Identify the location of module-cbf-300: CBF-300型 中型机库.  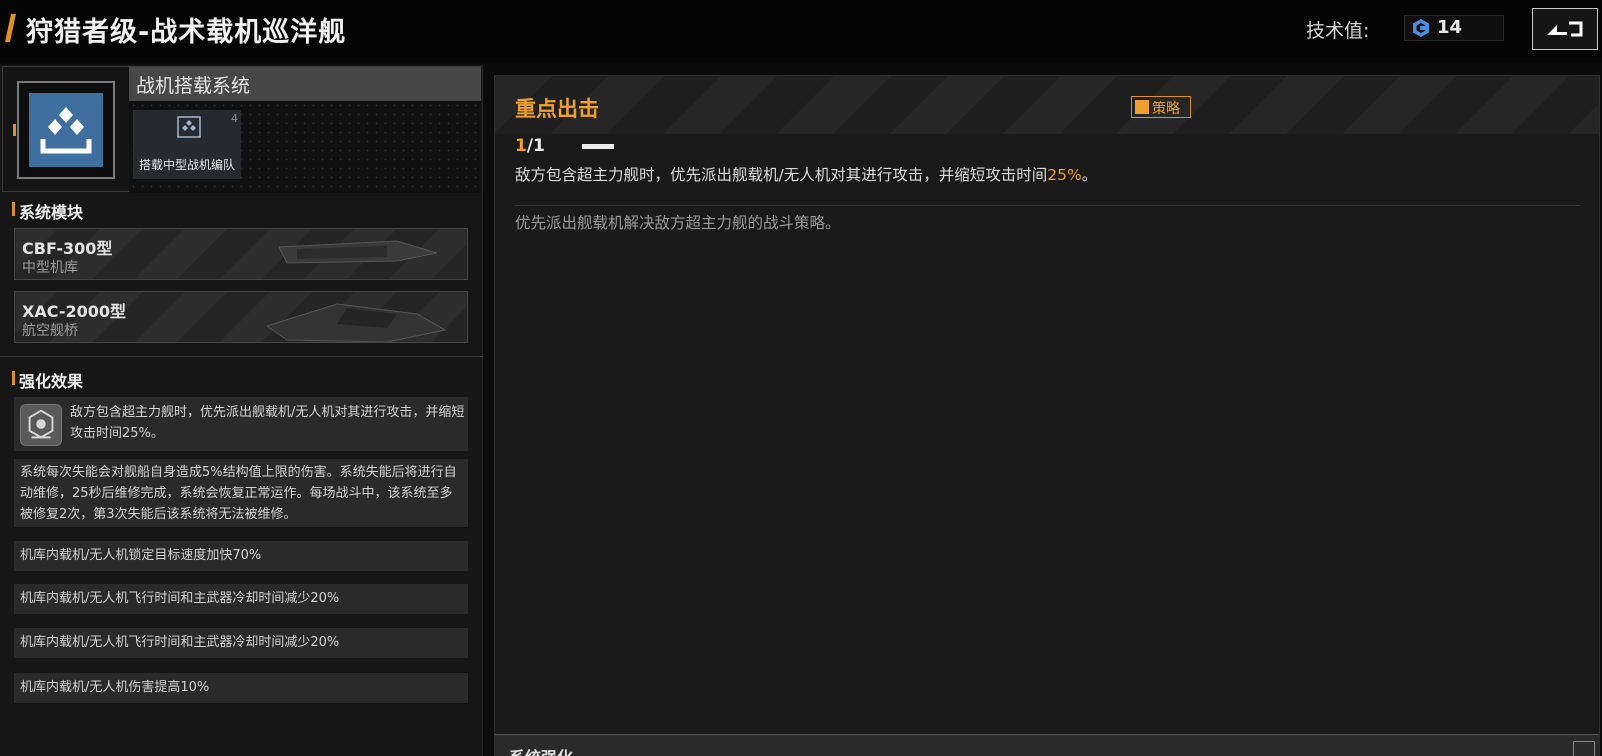
(241, 254).